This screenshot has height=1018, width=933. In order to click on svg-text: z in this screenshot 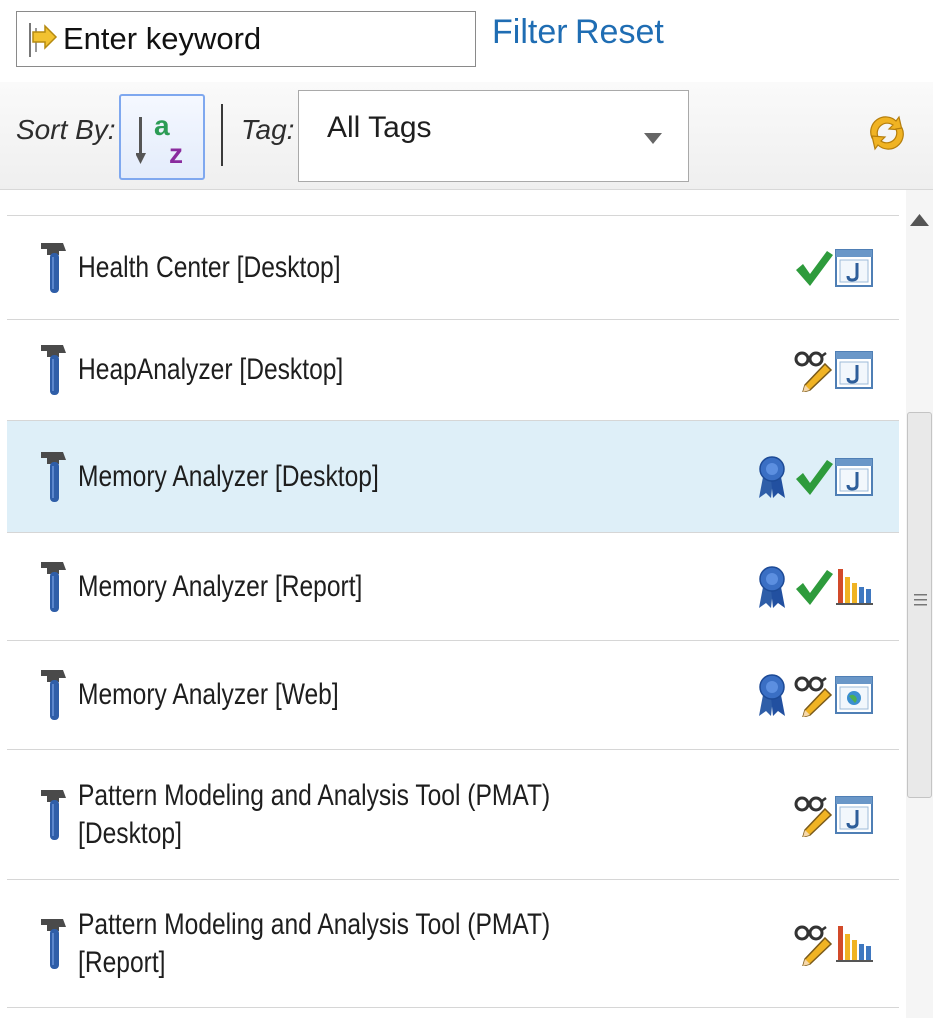, I will do `click(176, 152)`.